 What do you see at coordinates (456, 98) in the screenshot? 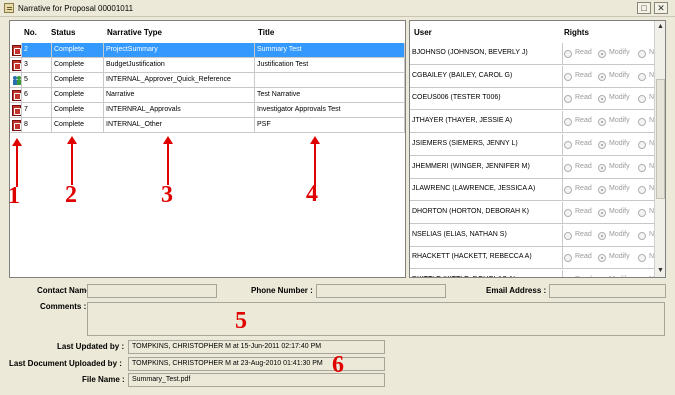
I see `user-name: COEUS006 (TESTER T006)` at bounding box center [456, 98].